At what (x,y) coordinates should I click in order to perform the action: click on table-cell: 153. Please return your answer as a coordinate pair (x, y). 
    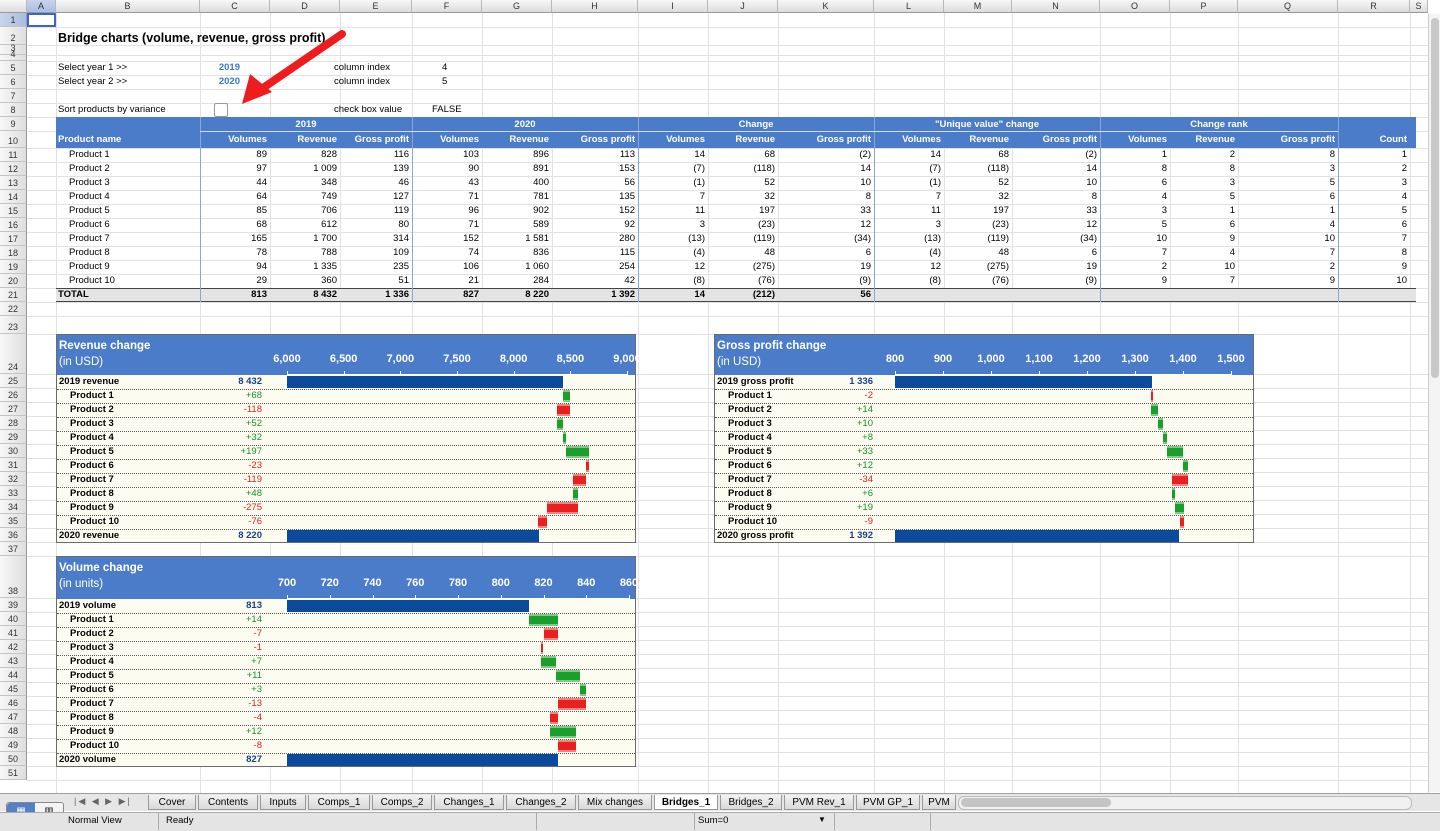
    Looking at the image, I should click on (593, 169).